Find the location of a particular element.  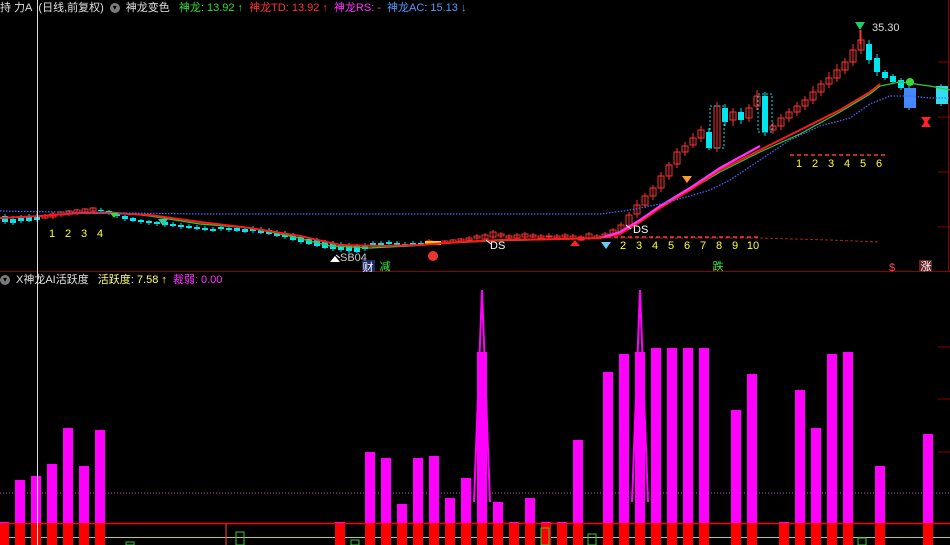

die-badge: 跌 is located at coordinates (718, 265).